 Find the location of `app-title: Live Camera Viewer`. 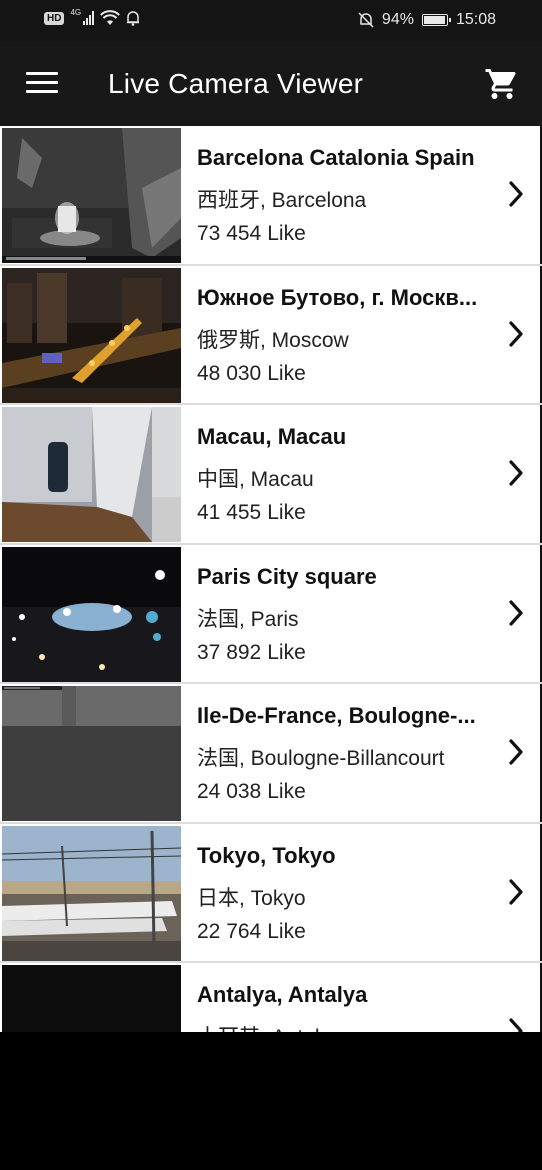

app-title: Live Camera Viewer is located at coordinates (236, 83).